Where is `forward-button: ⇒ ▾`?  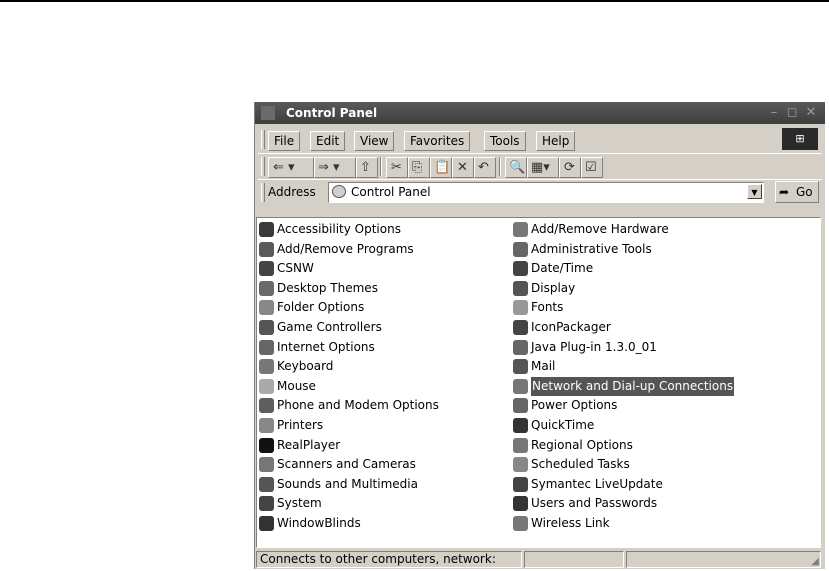 forward-button: ⇒ ▾ is located at coordinates (335, 167).